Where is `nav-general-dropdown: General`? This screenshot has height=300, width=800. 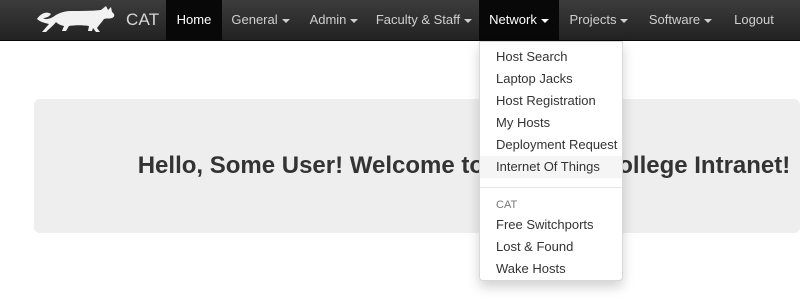
nav-general-dropdown: General is located at coordinates (260, 20).